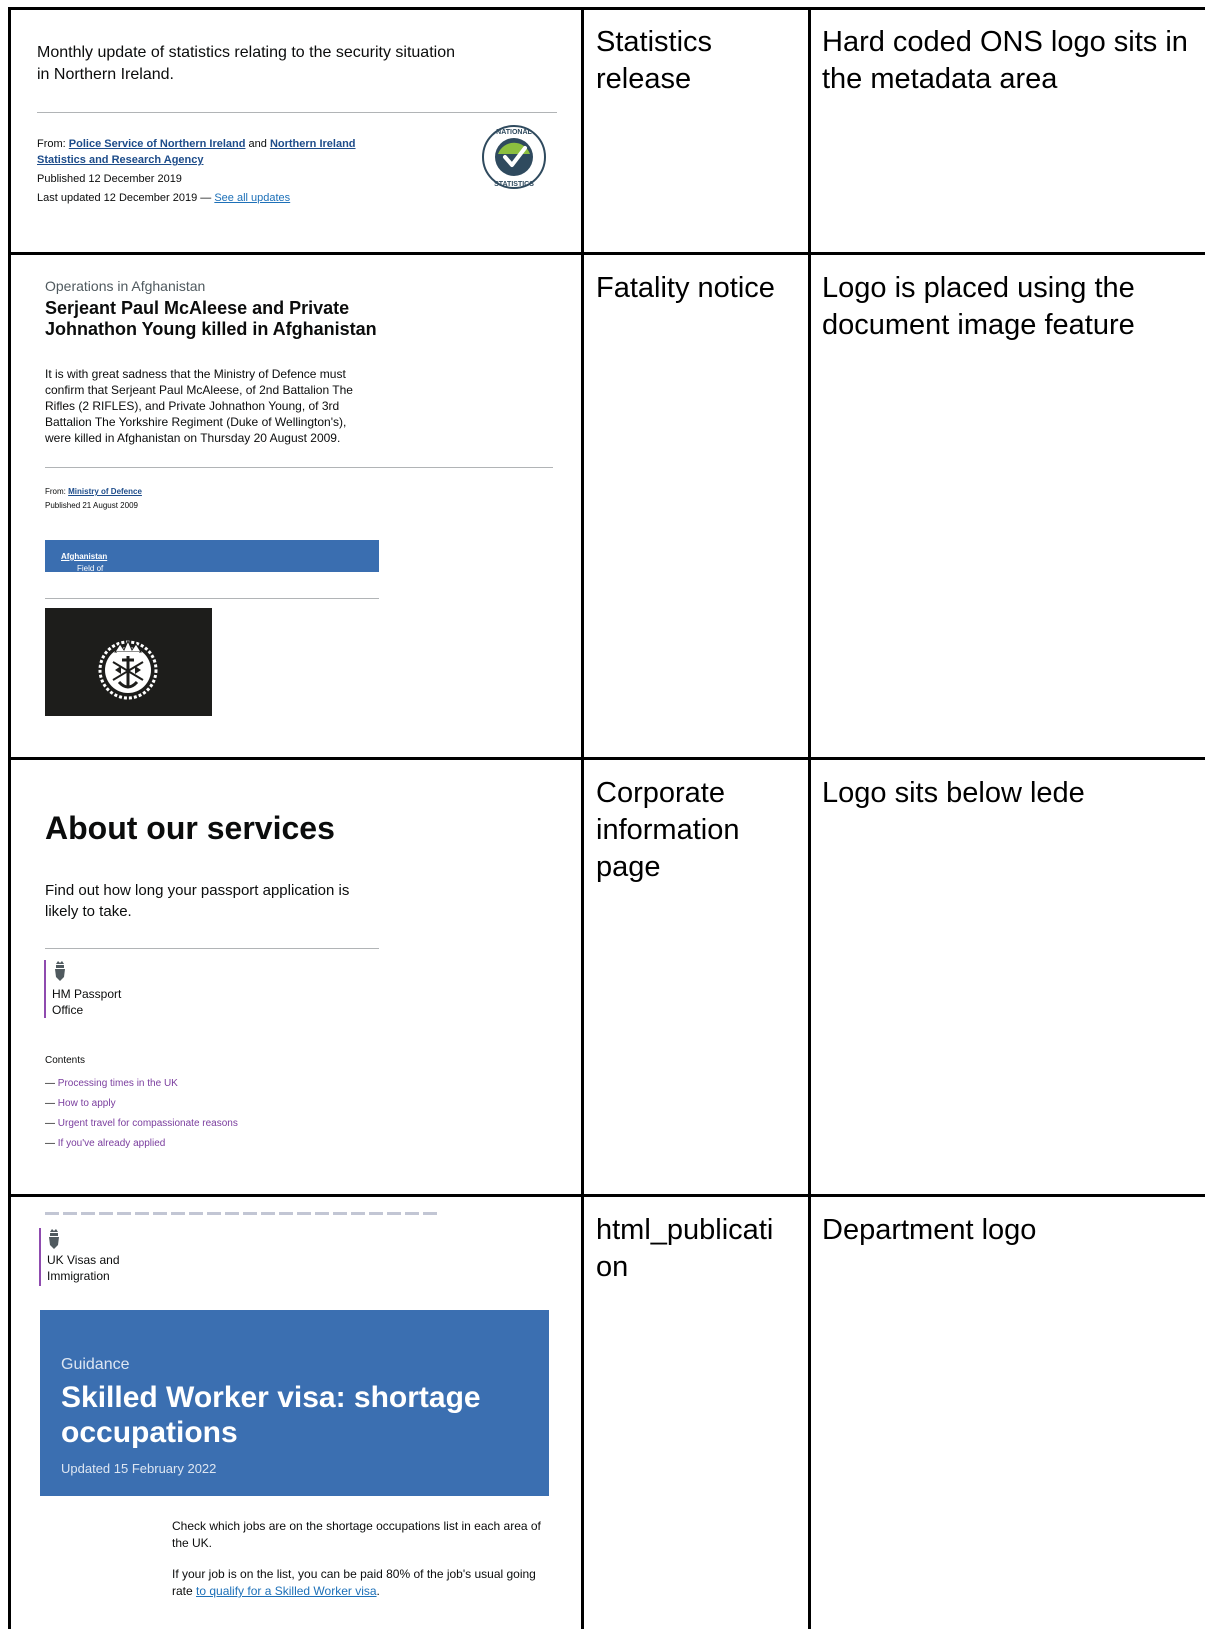 The image size is (1205, 1629). I want to click on contents-item: How to apply, so click(141, 1104).